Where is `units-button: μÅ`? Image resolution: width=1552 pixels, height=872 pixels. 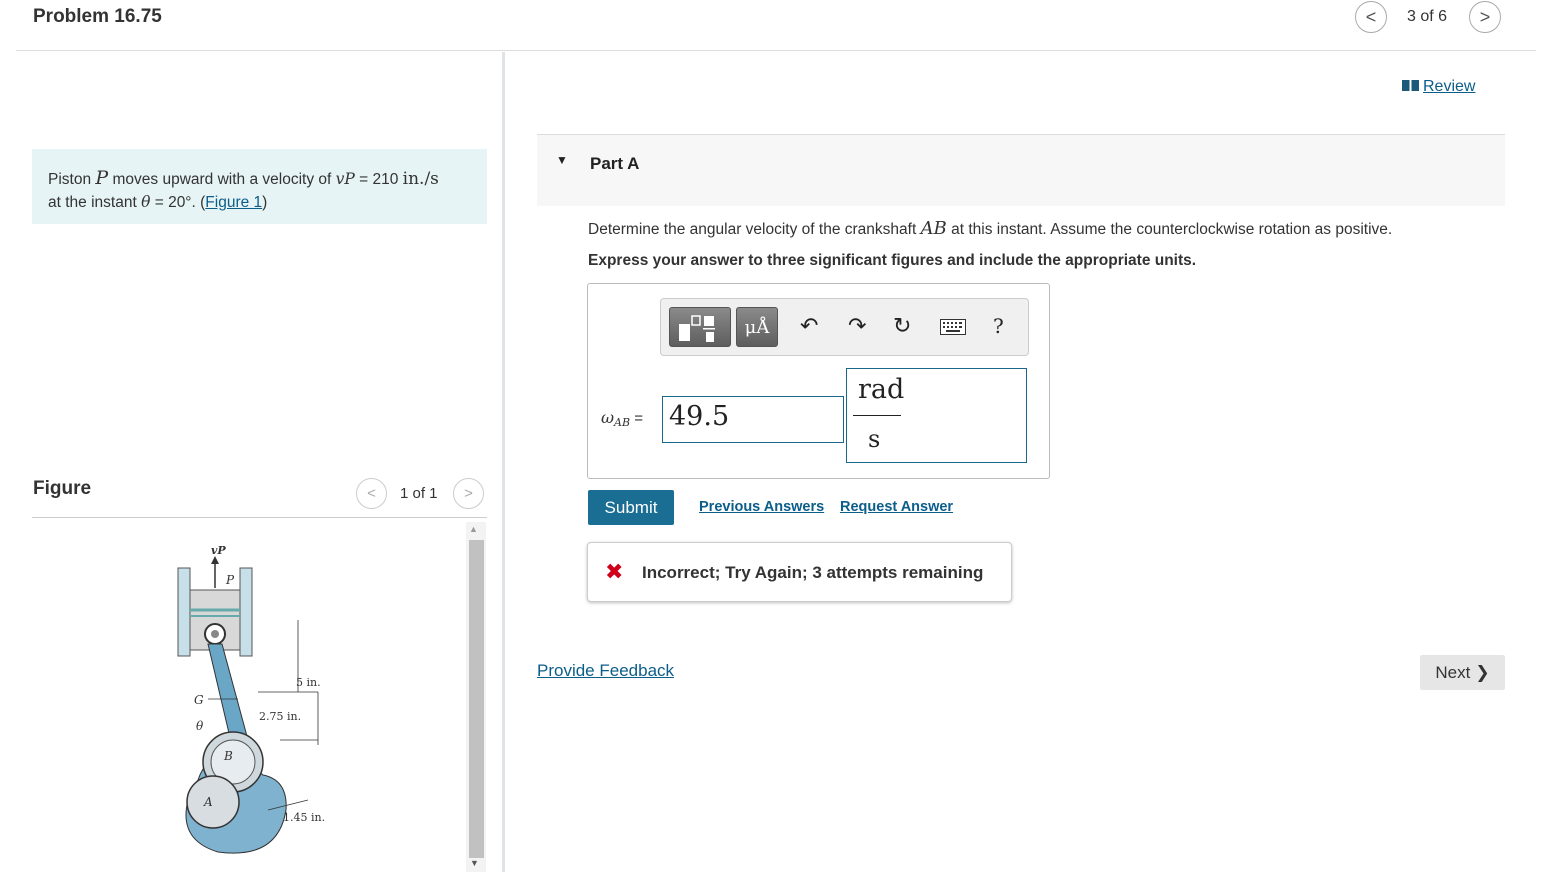 units-button: μÅ is located at coordinates (757, 327).